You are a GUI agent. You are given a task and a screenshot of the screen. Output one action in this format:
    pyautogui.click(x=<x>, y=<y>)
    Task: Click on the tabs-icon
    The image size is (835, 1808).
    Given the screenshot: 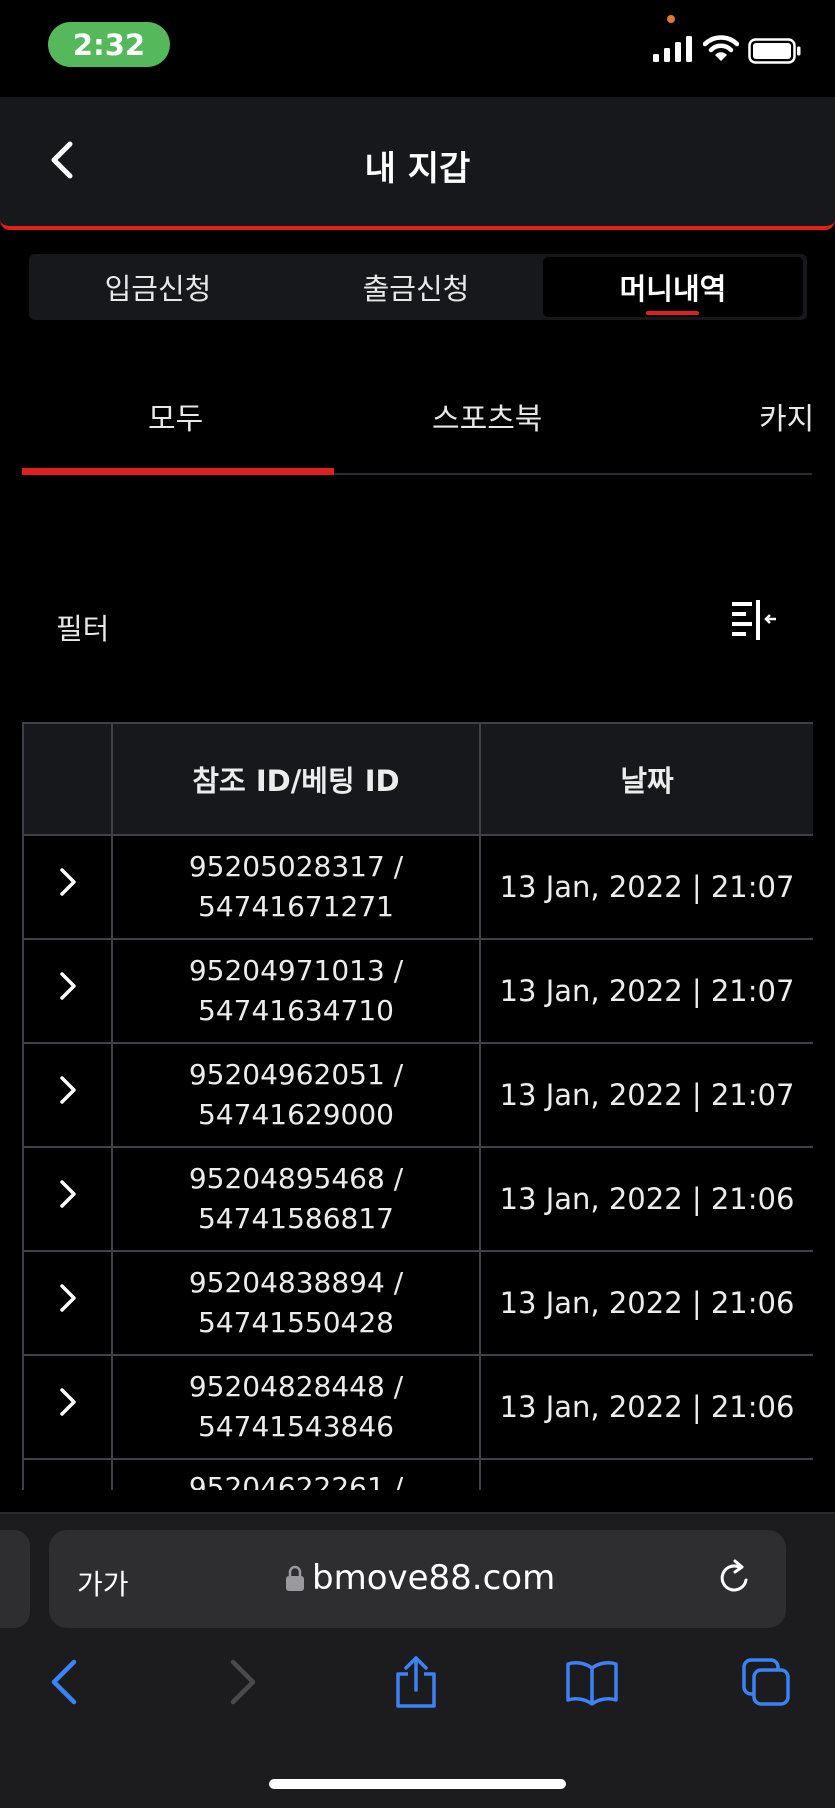 What is the action you would take?
    pyautogui.click(x=766, y=1682)
    